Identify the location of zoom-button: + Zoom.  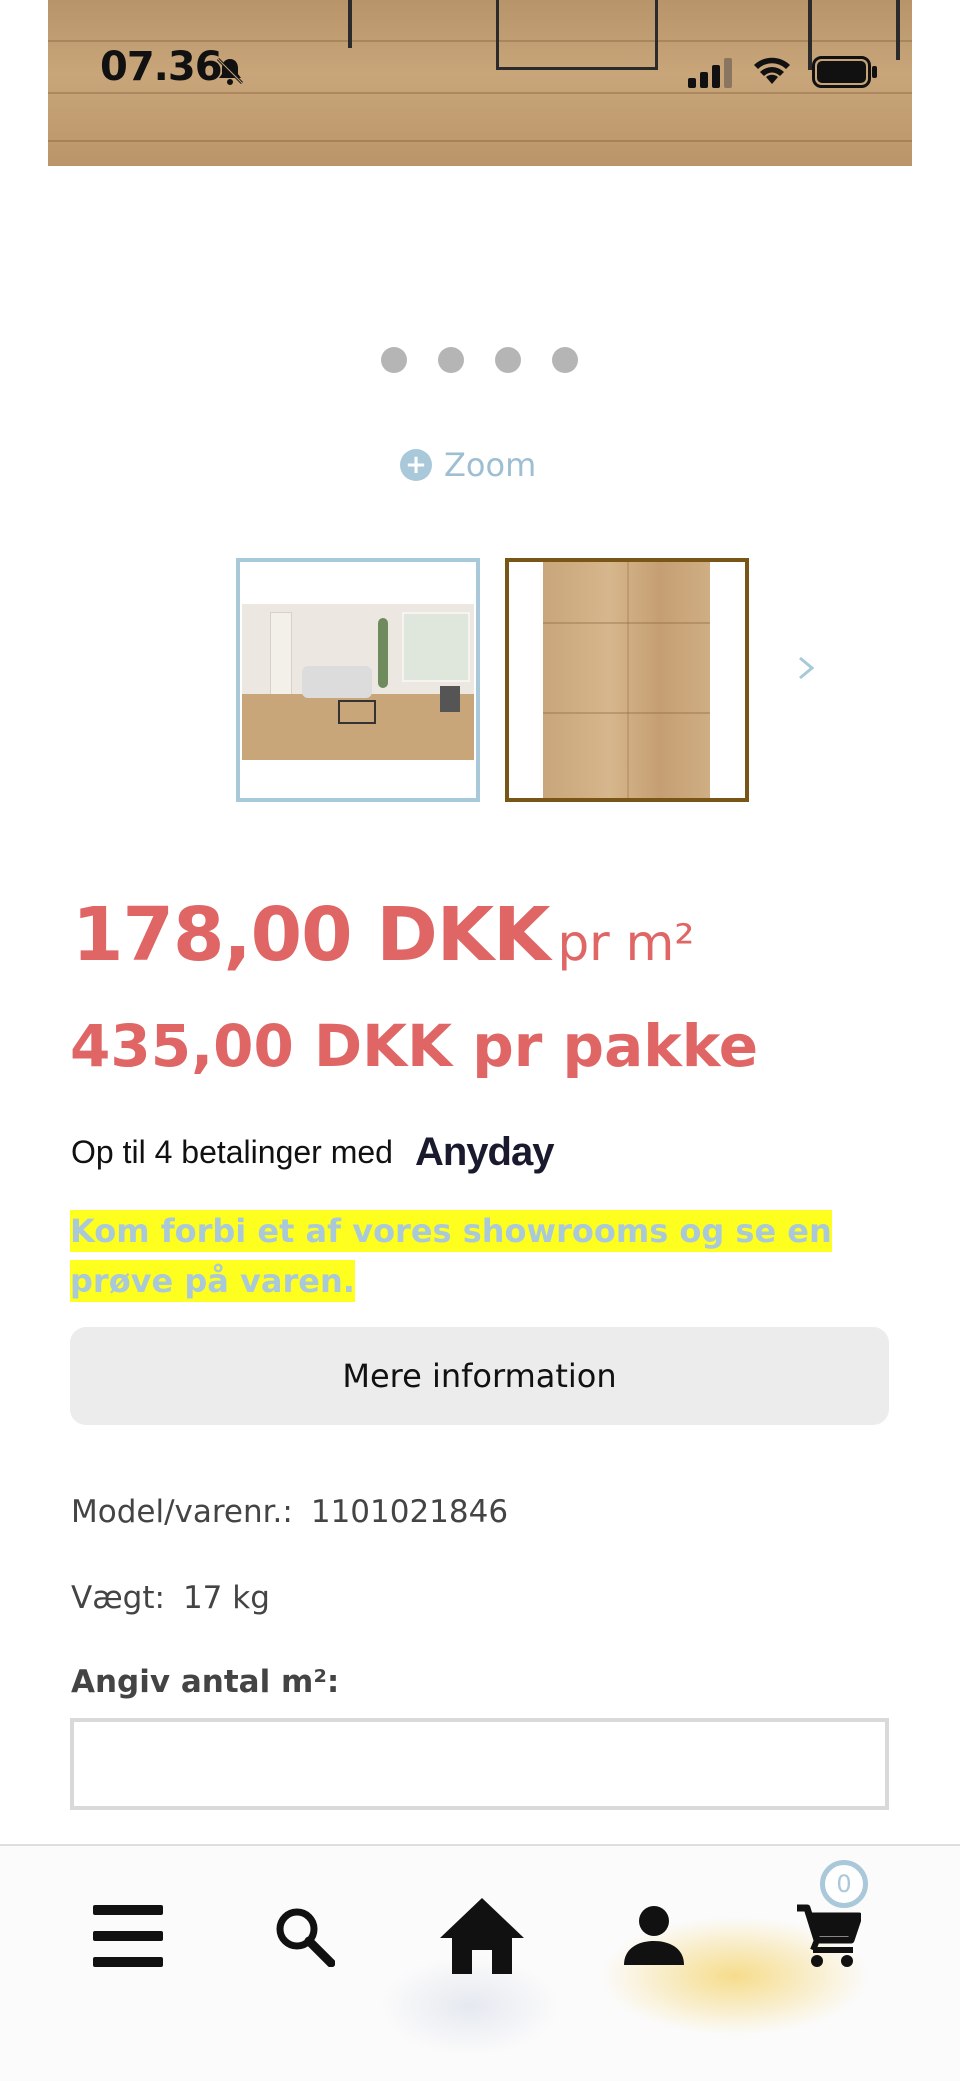
(468, 465).